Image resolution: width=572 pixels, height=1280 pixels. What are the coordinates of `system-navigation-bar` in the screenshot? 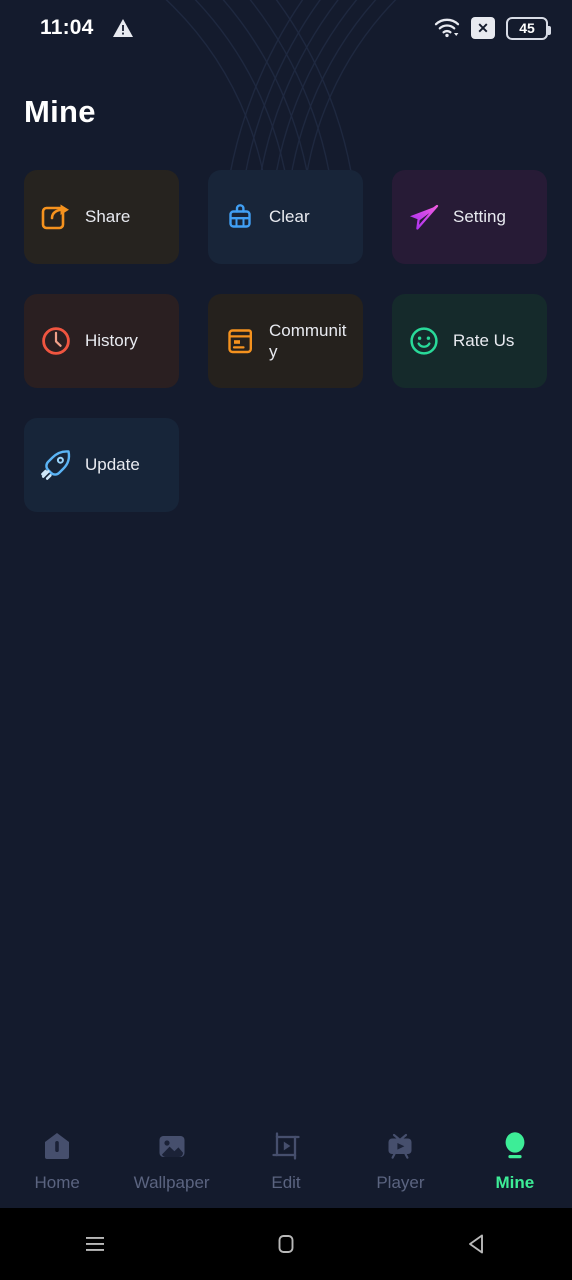 It's located at (286, 1244).